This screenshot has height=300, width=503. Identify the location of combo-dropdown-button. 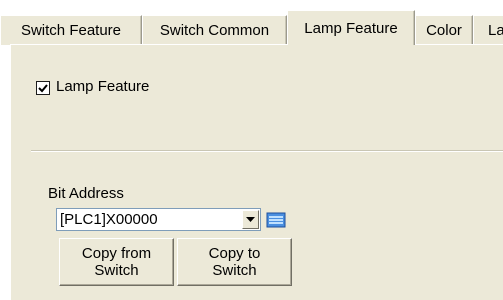
(250, 219).